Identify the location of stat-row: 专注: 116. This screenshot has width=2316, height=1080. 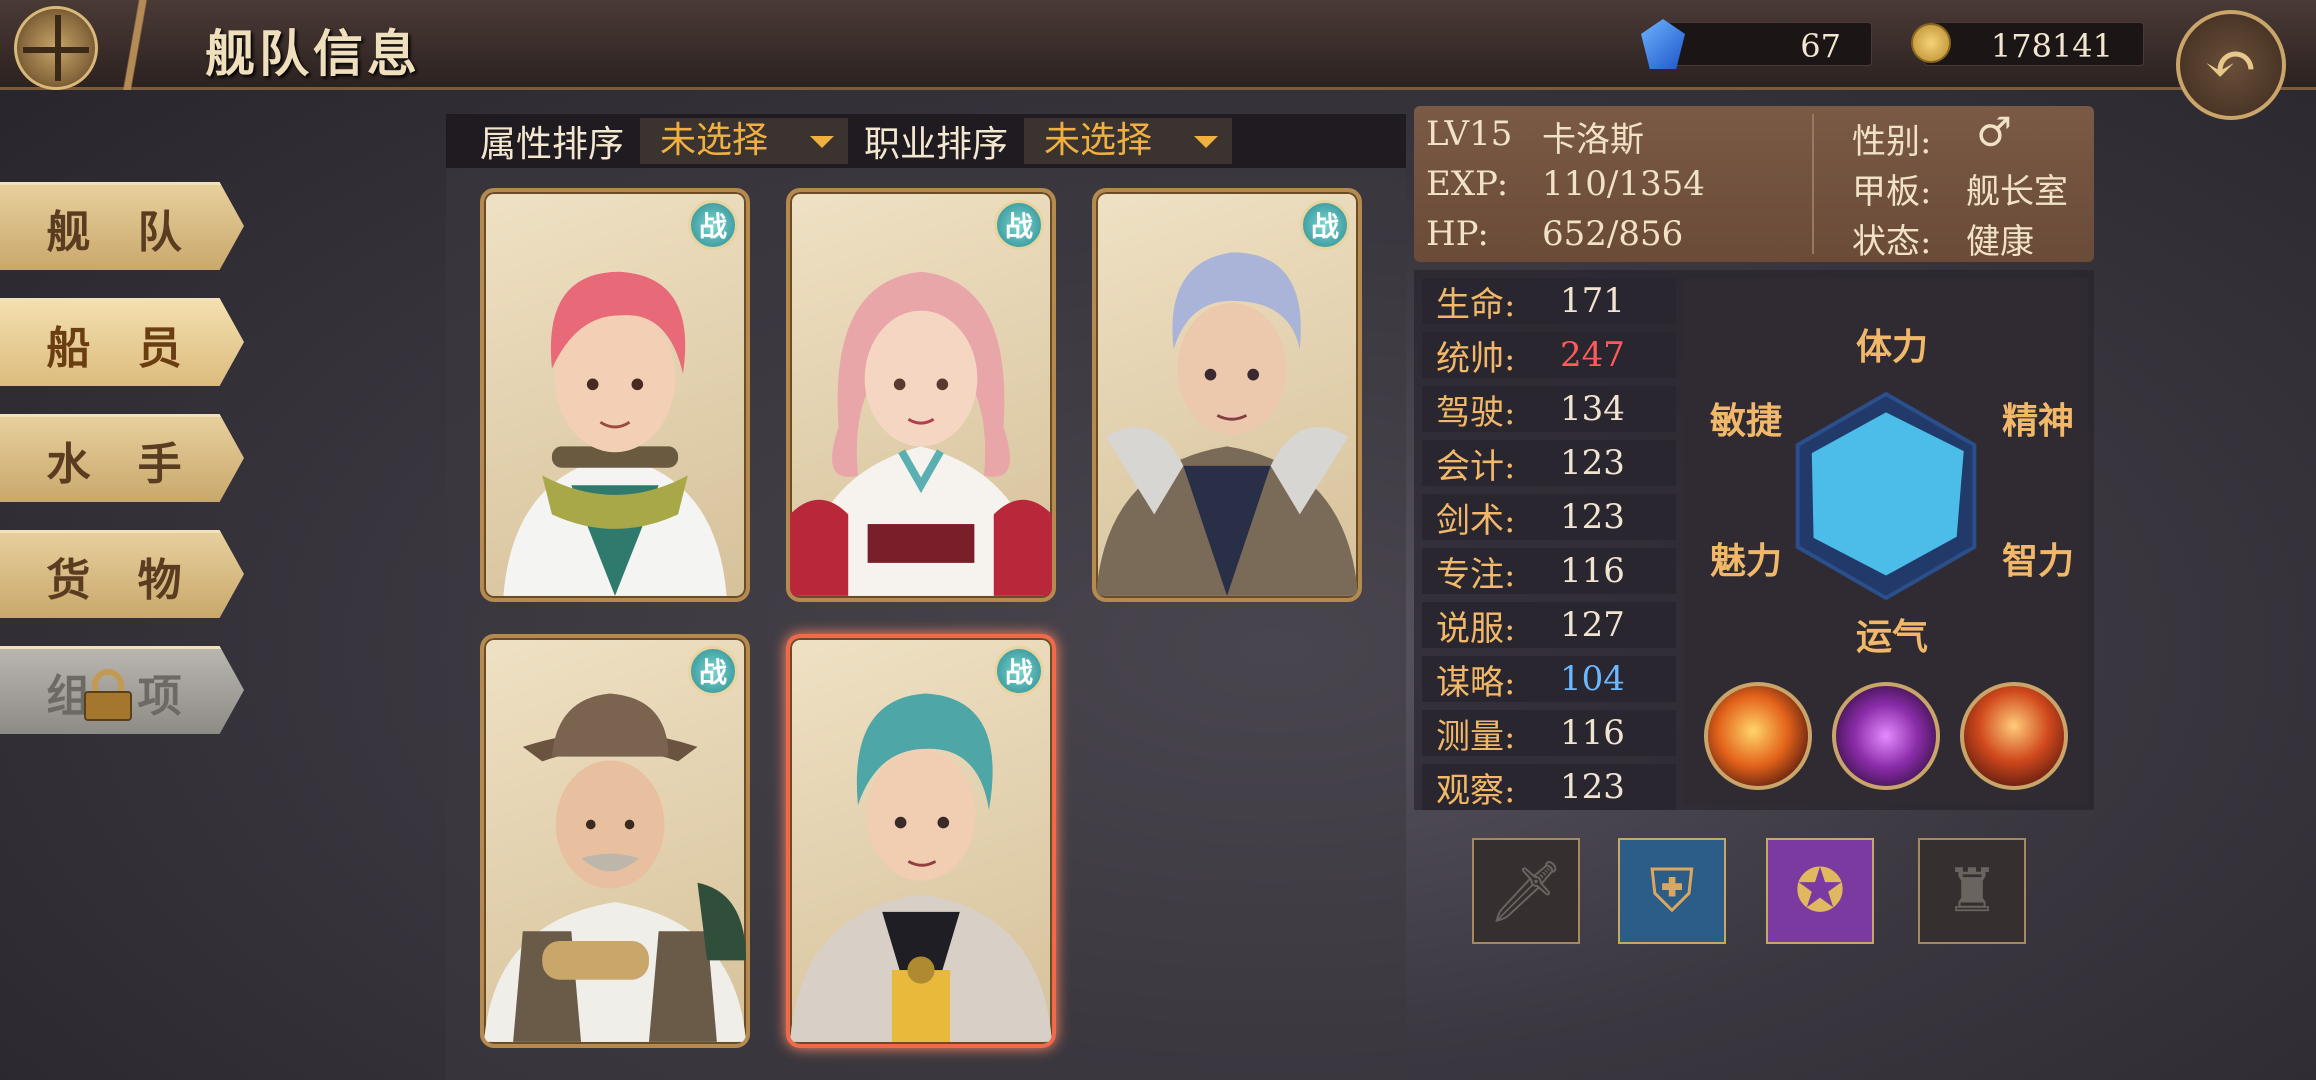
(1549, 571).